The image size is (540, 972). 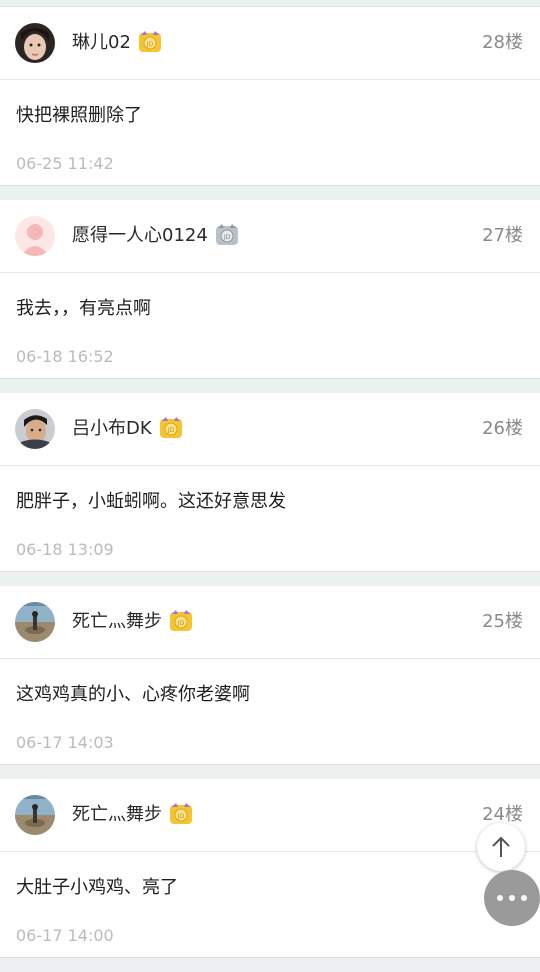 I want to click on floor-number: 26楼, so click(x=502, y=428).